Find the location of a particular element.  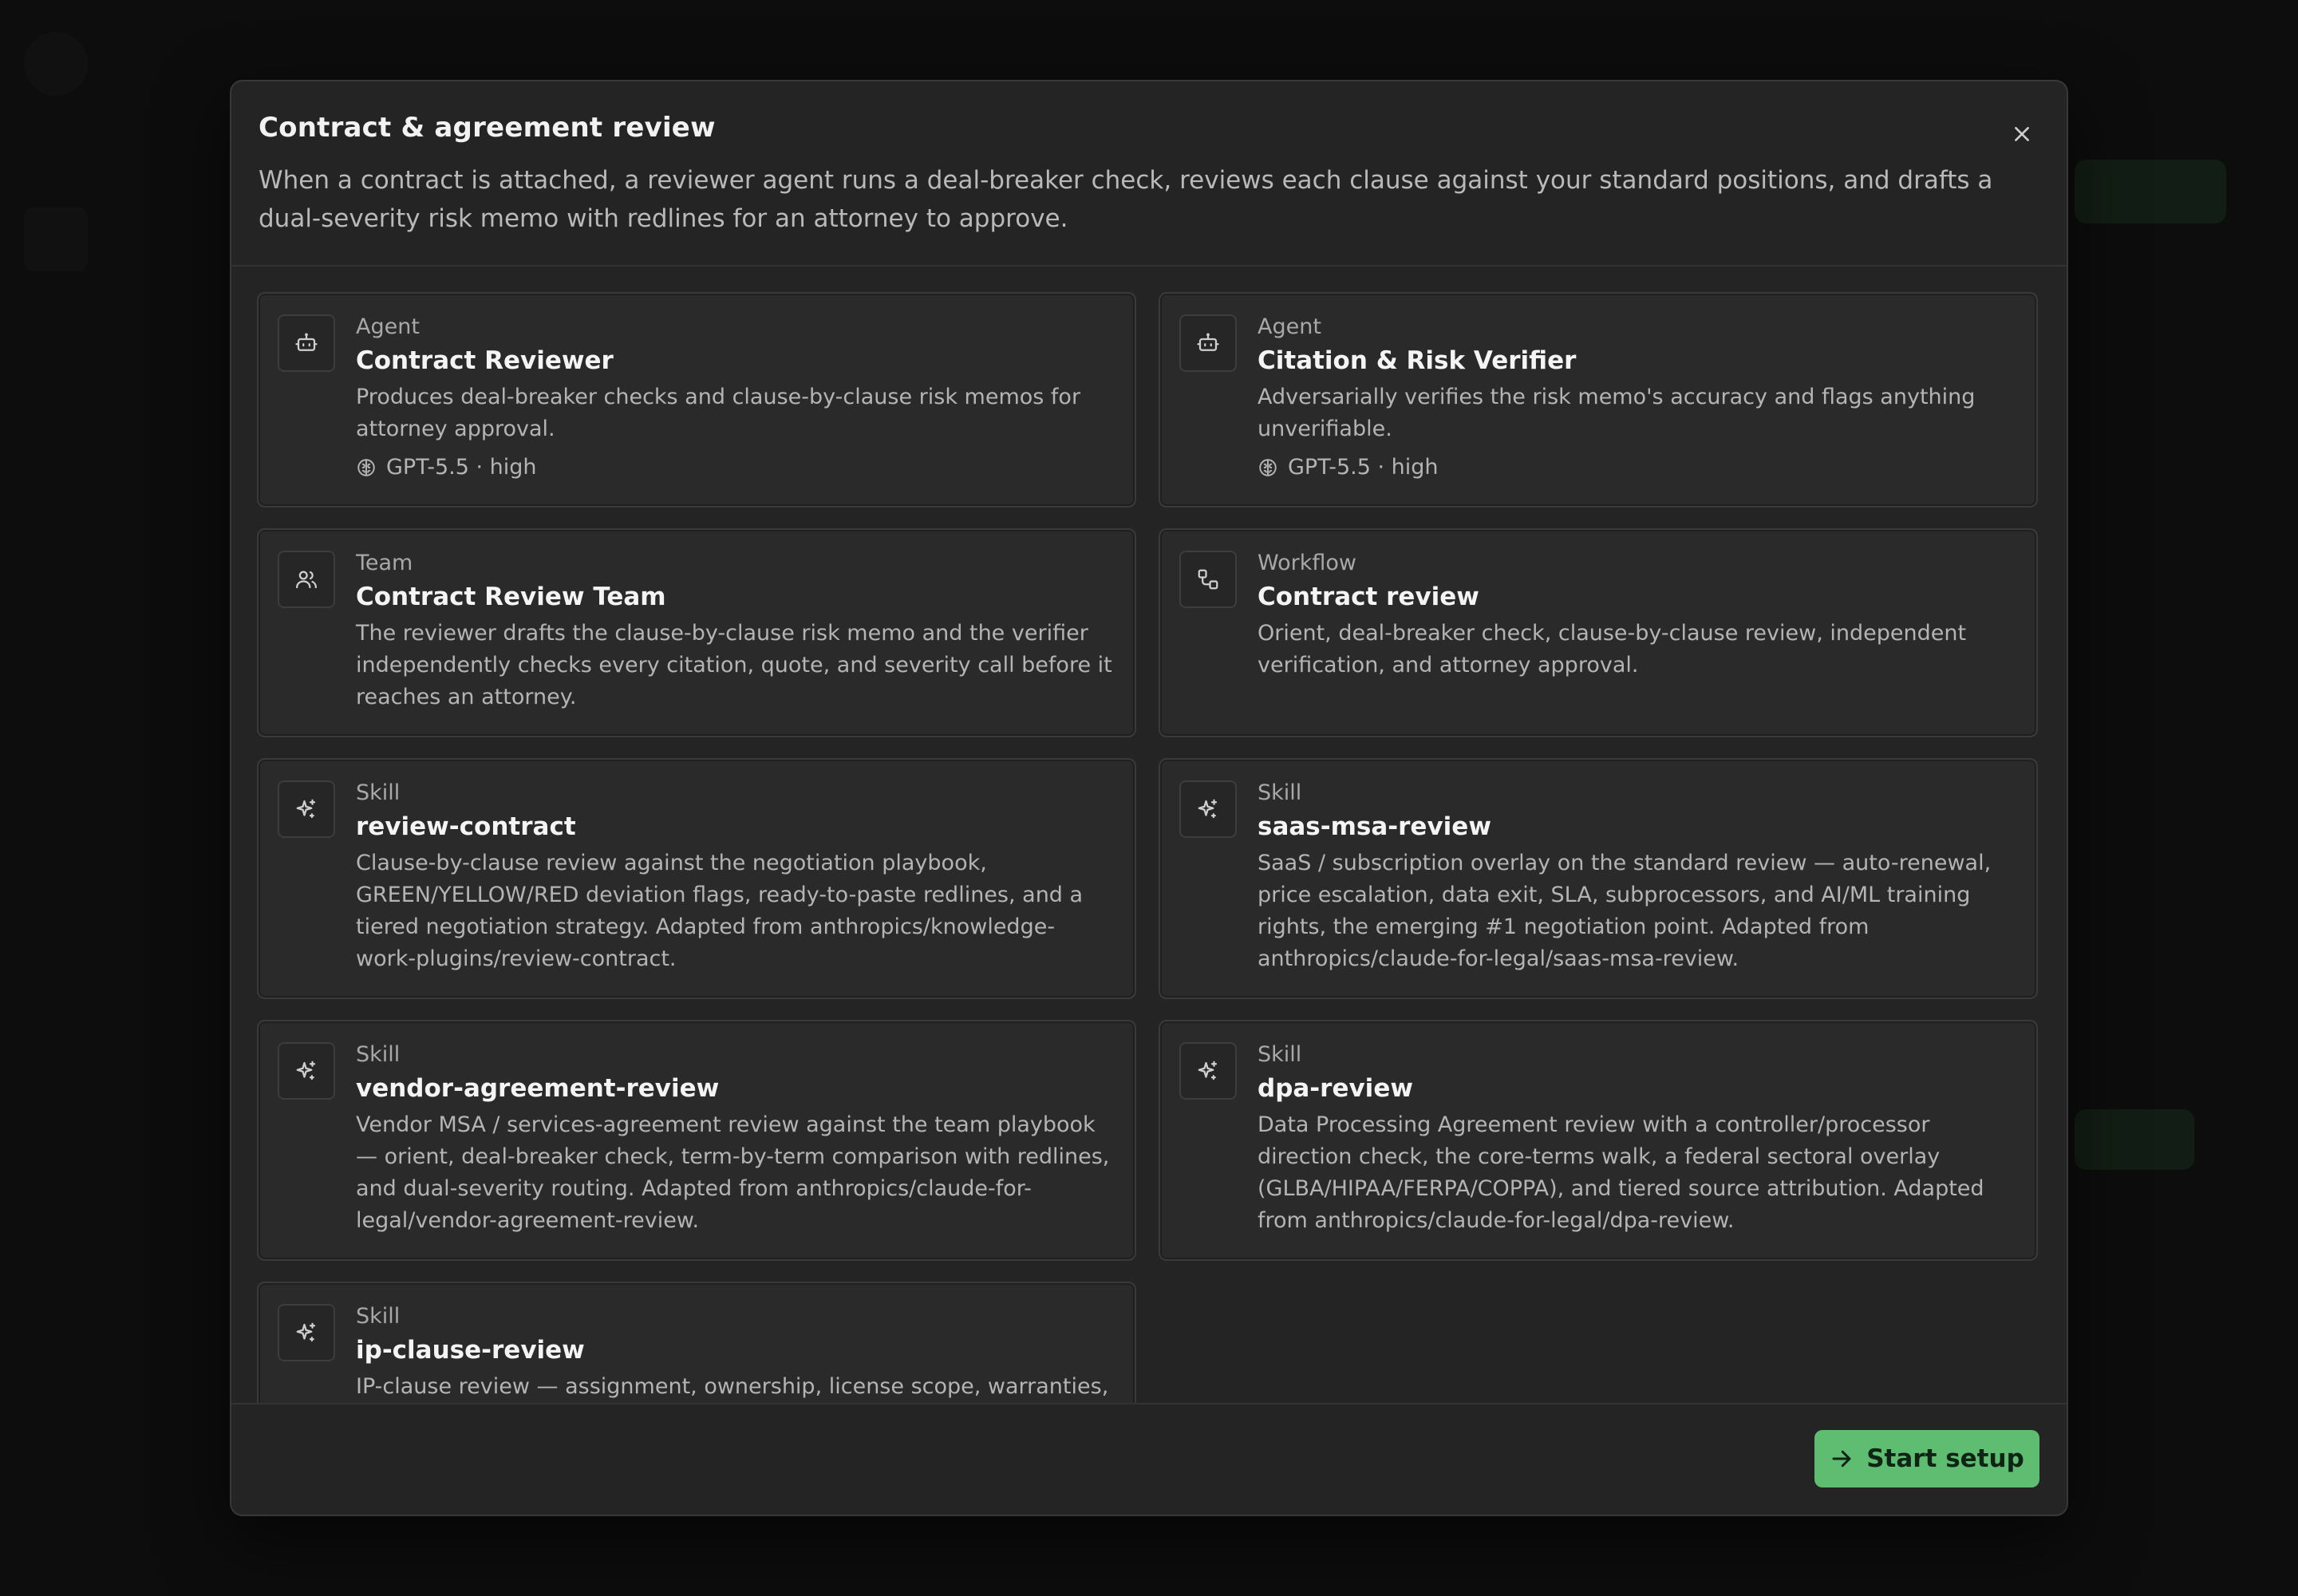

card-title: saas-msa-review is located at coordinates (1375, 826).